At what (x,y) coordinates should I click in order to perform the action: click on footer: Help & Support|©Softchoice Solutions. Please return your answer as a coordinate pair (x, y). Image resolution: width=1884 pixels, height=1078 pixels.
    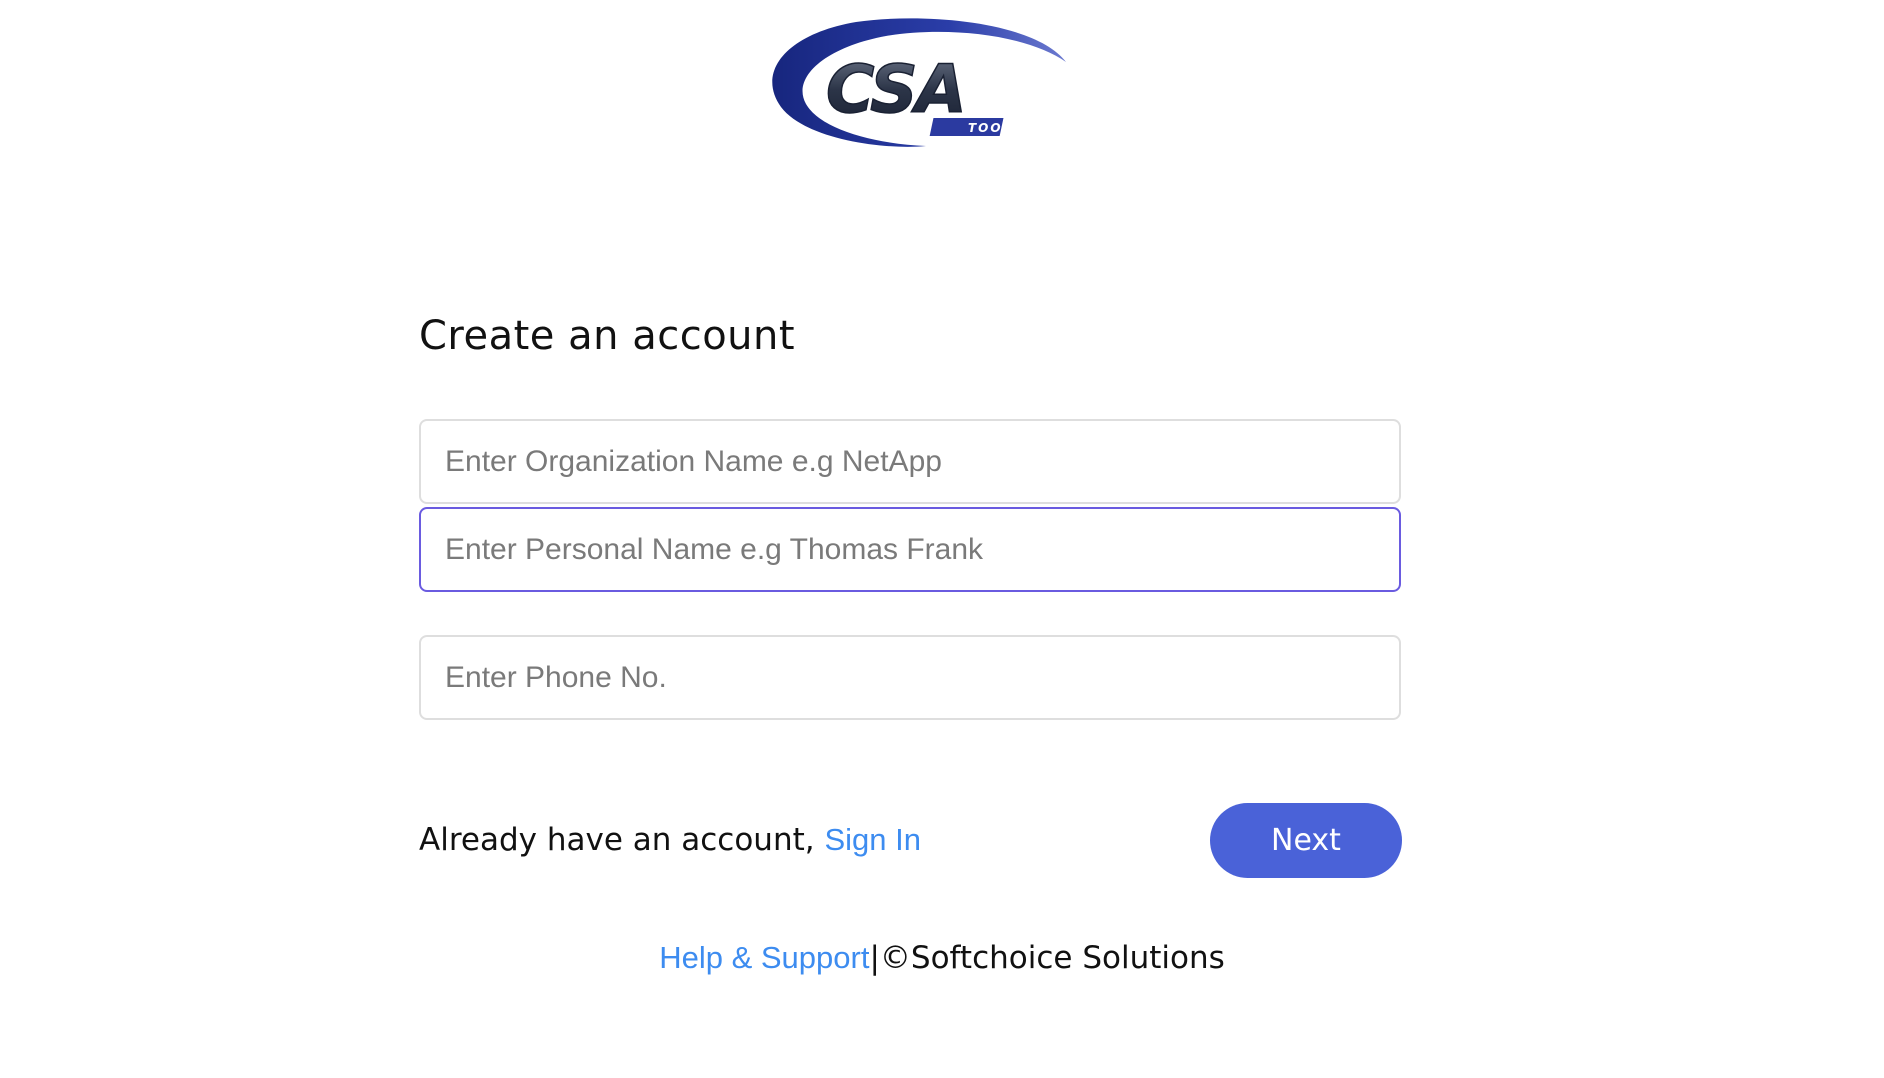
    Looking at the image, I should click on (942, 958).